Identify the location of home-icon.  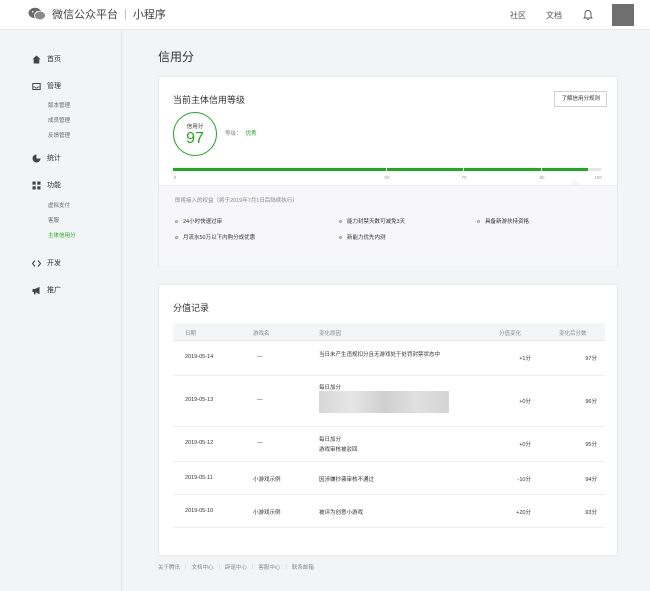
(36, 59).